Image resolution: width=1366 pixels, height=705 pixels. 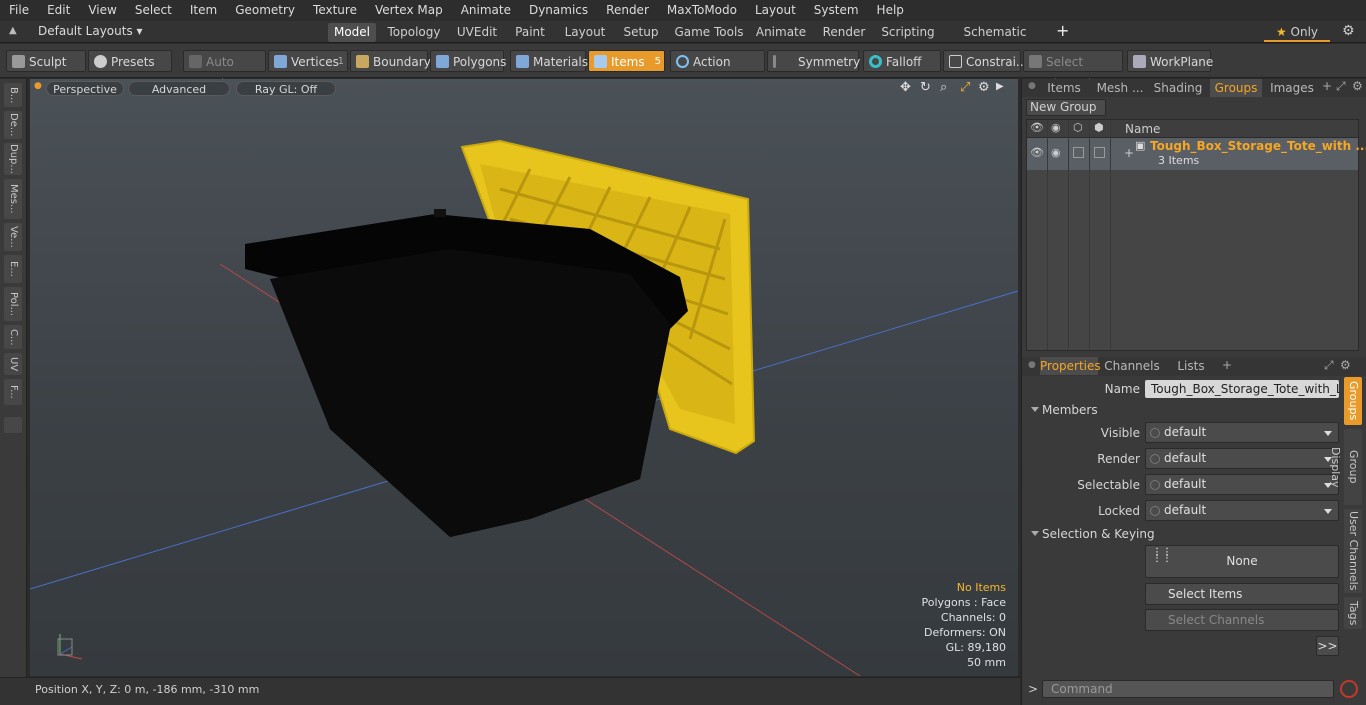 What do you see at coordinates (781, 32) in the screenshot?
I see `tab-animate: Animate` at bounding box center [781, 32].